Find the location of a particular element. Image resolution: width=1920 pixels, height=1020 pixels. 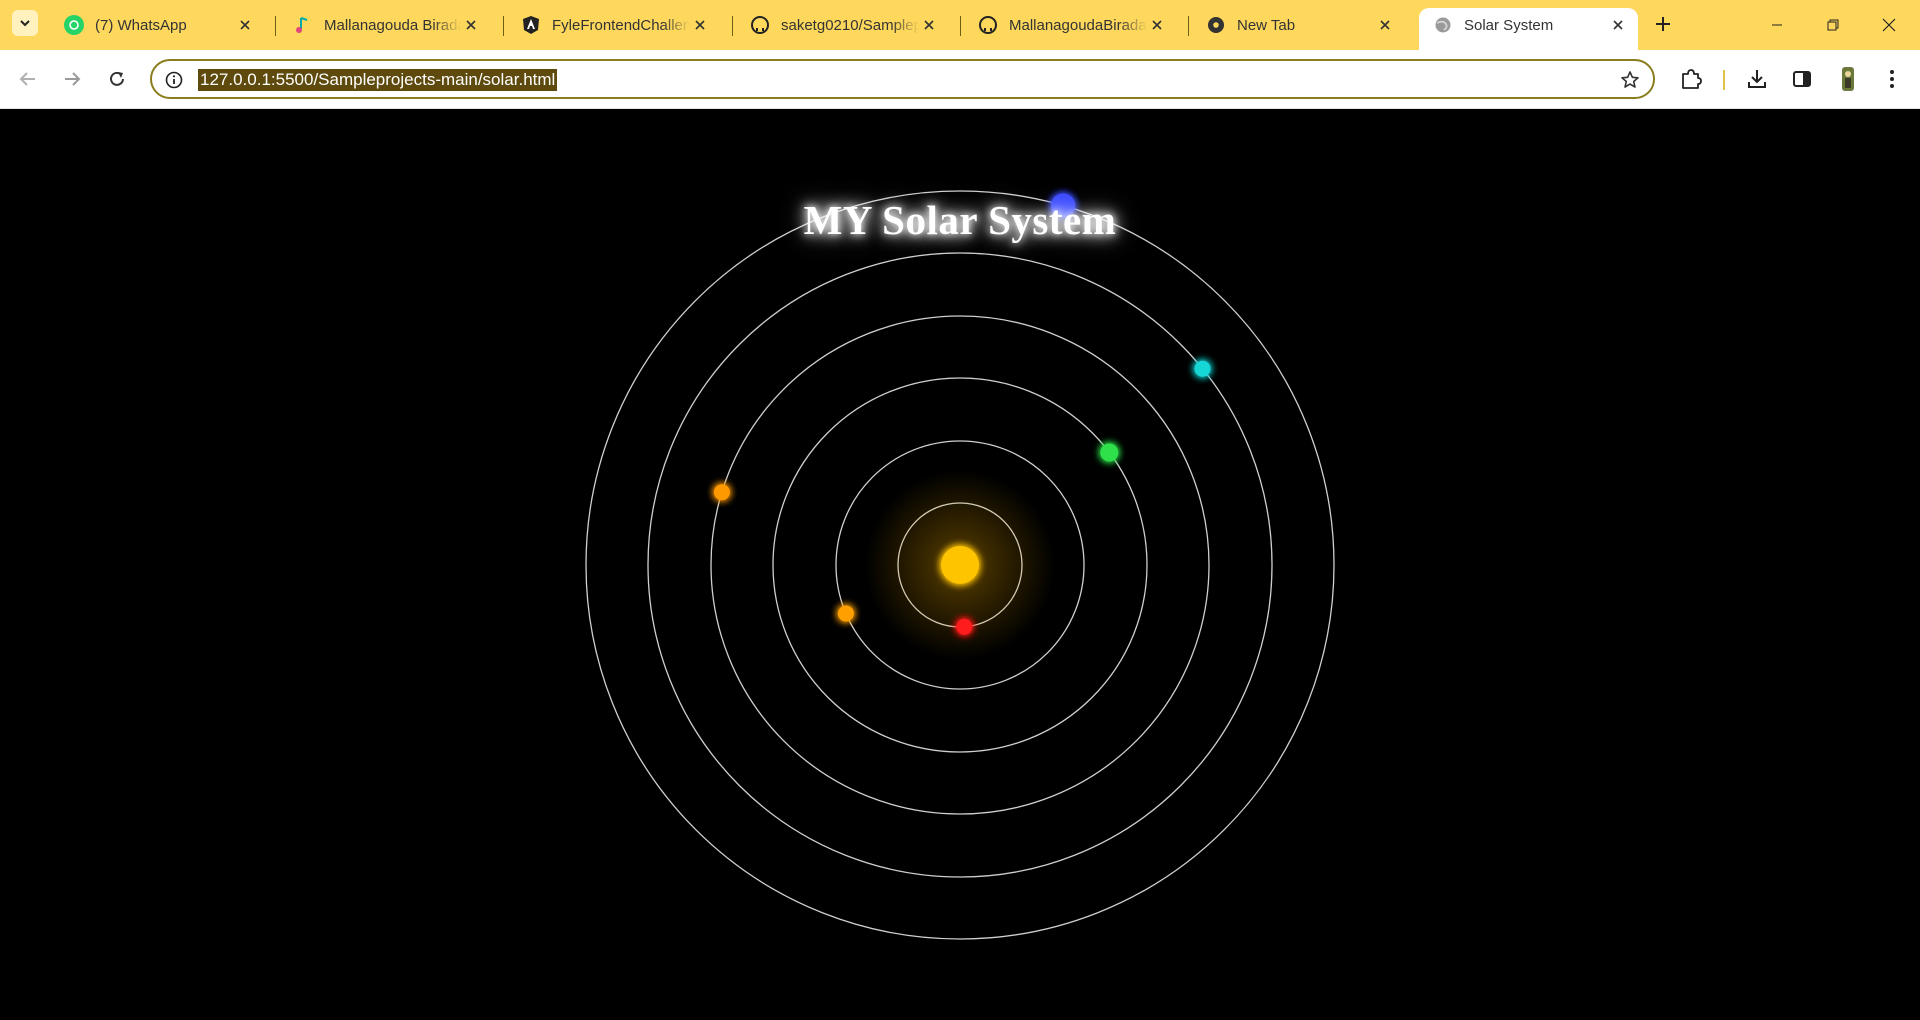

tab-whatsapp: (7) WhatsApp is located at coordinates (157, 25).